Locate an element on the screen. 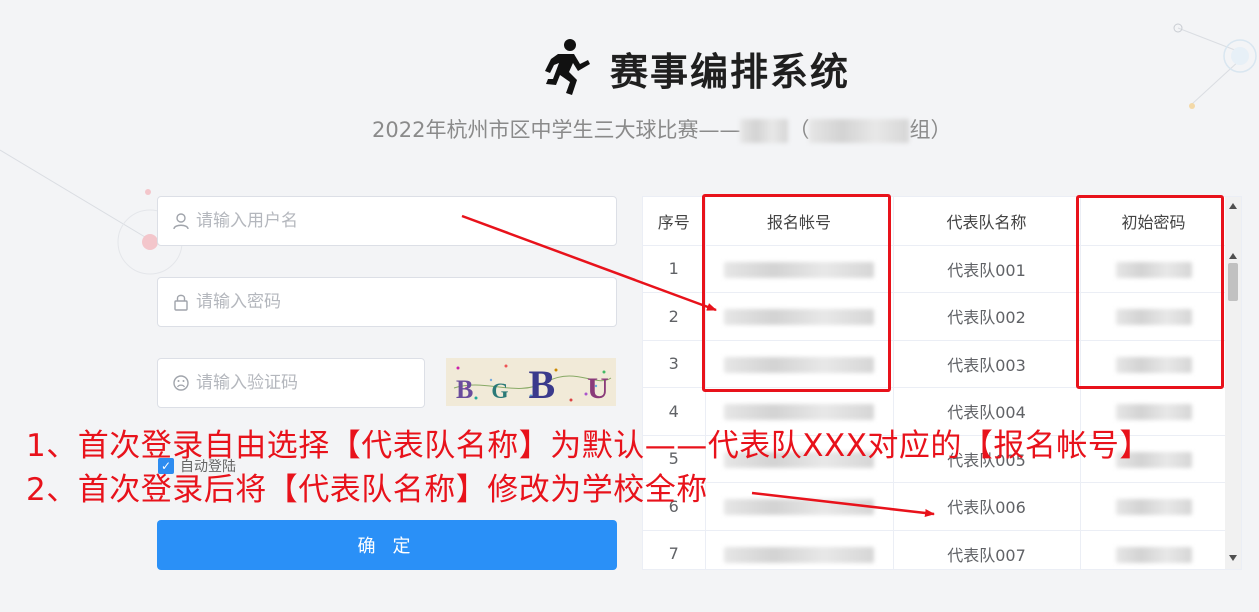 This screenshot has width=1259, height=612. row-index: 2 is located at coordinates (674, 316).